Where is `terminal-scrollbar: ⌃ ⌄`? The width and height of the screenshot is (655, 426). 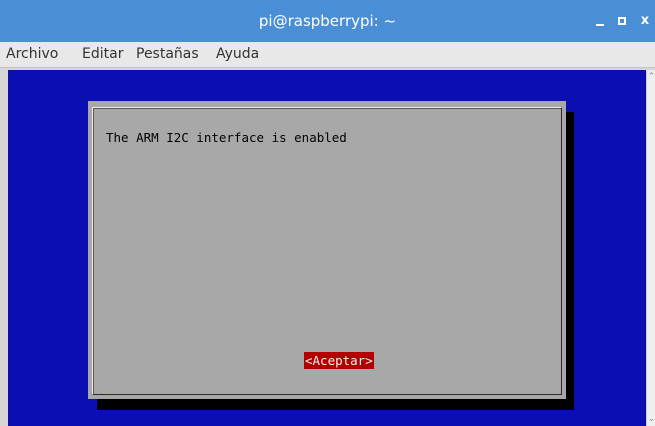 terminal-scrollbar: ⌃ ⌄ is located at coordinates (650, 248).